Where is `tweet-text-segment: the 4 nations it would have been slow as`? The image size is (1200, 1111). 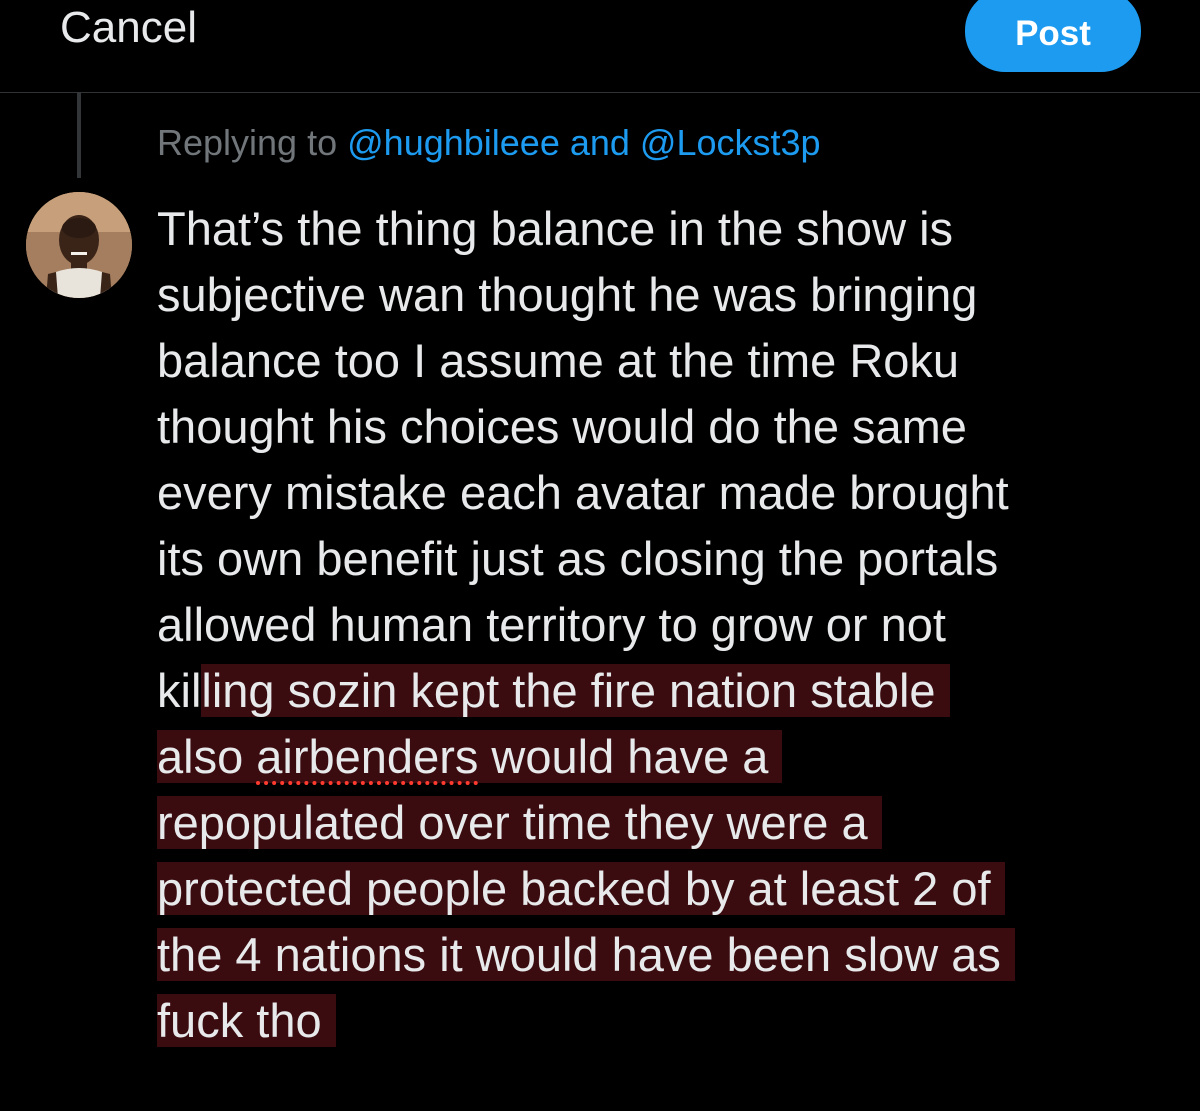 tweet-text-segment: the 4 nations it would have been slow as is located at coordinates (579, 954).